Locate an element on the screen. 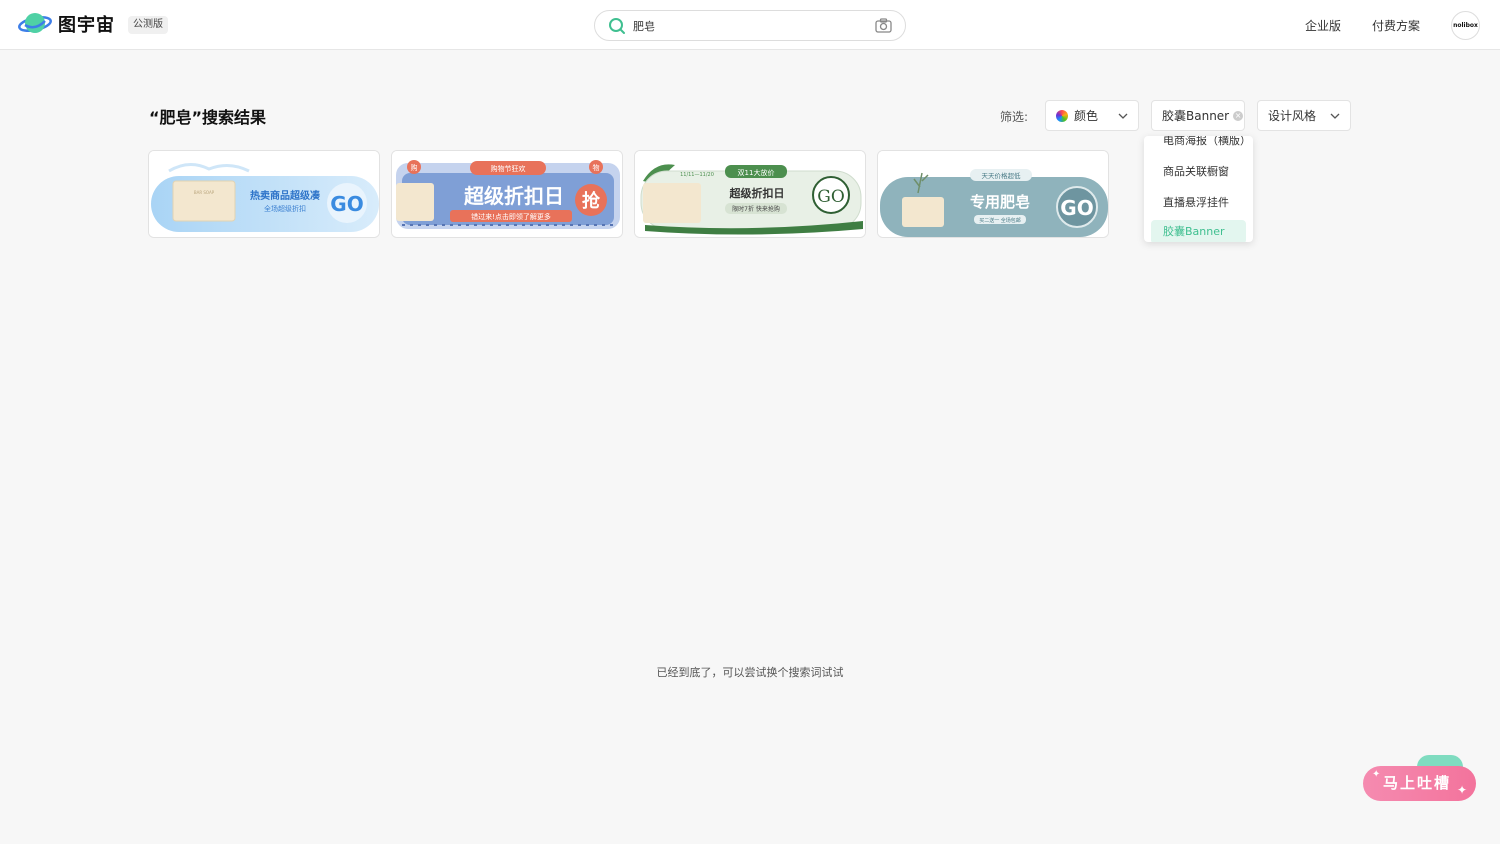 The image size is (1500, 844). nav-pricing-link: 付费方案 is located at coordinates (1396, 25).